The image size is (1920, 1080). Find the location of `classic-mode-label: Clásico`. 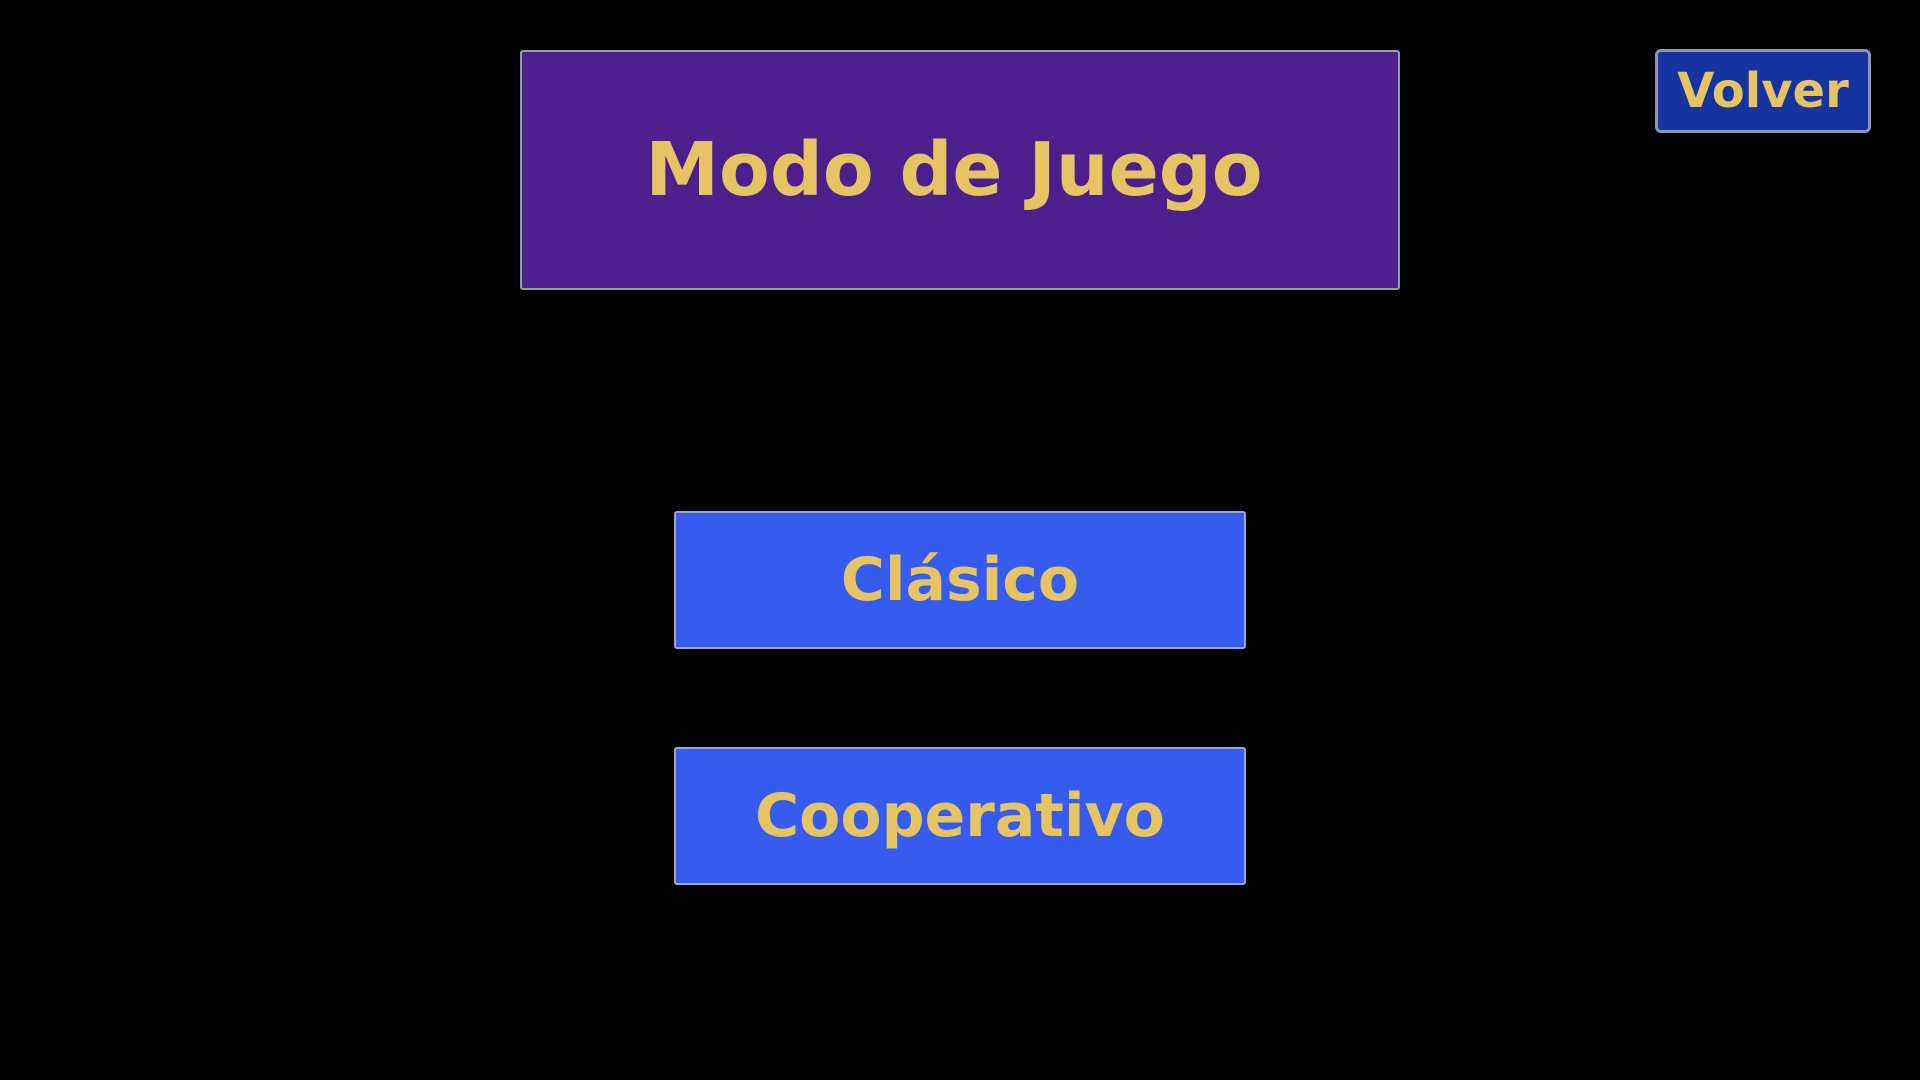

classic-mode-label: Clásico is located at coordinates (960, 580).